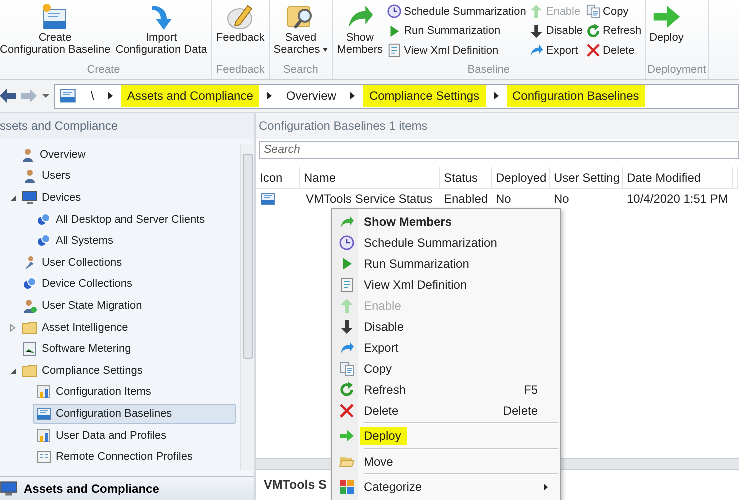  What do you see at coordinates (446, 284) in the screenshot?
I see `menu-item: View Xml Definition` at bounding box center [446, 284].